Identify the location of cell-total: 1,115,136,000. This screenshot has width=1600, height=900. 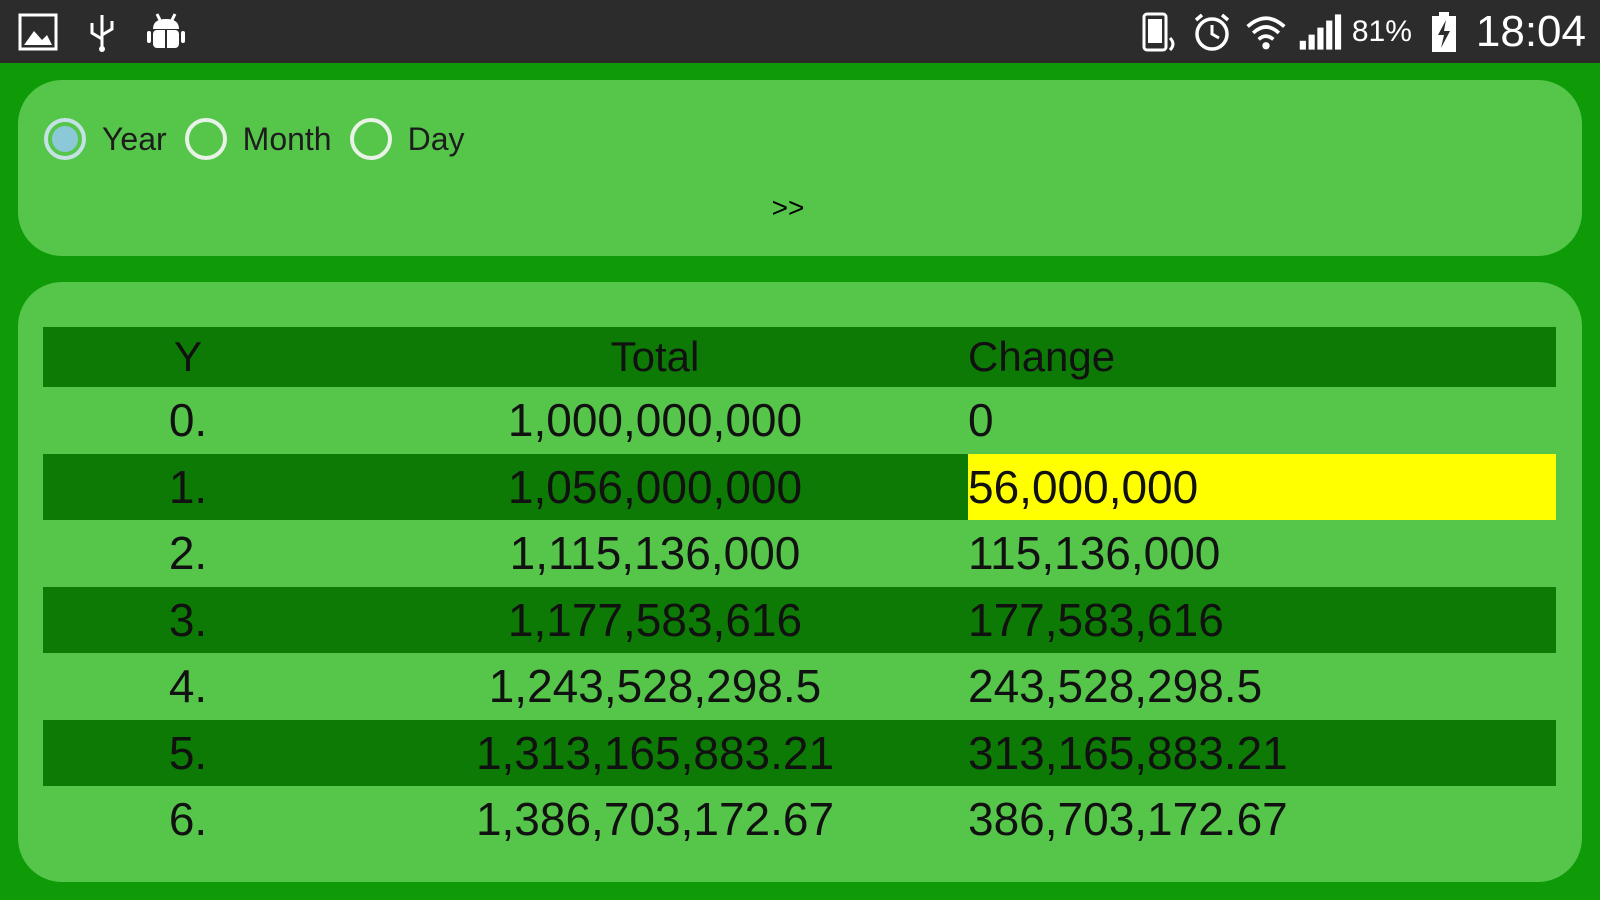
(655, 553).